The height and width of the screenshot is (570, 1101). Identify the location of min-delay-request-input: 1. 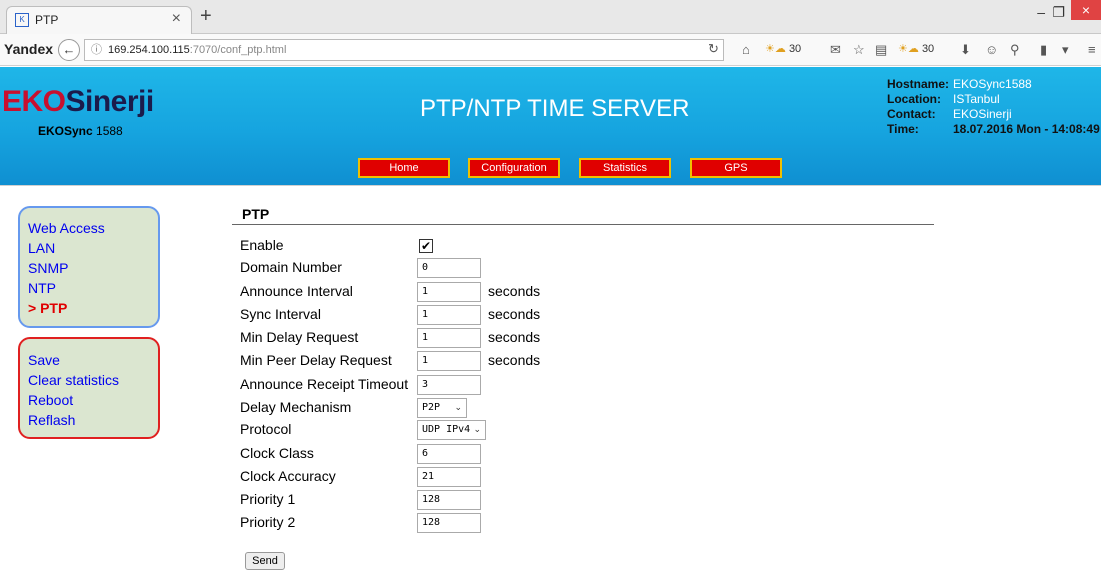
(449, 338).